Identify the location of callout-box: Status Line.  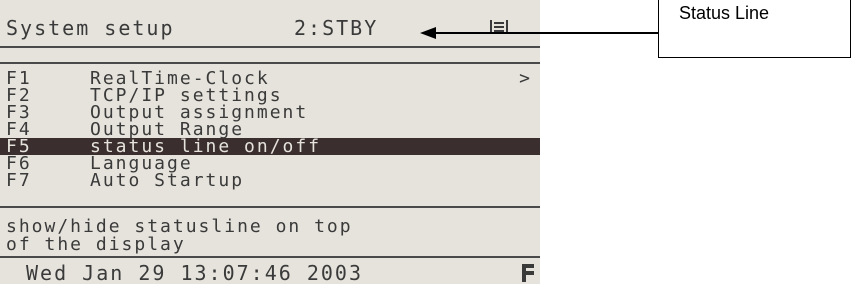
(754, 29).